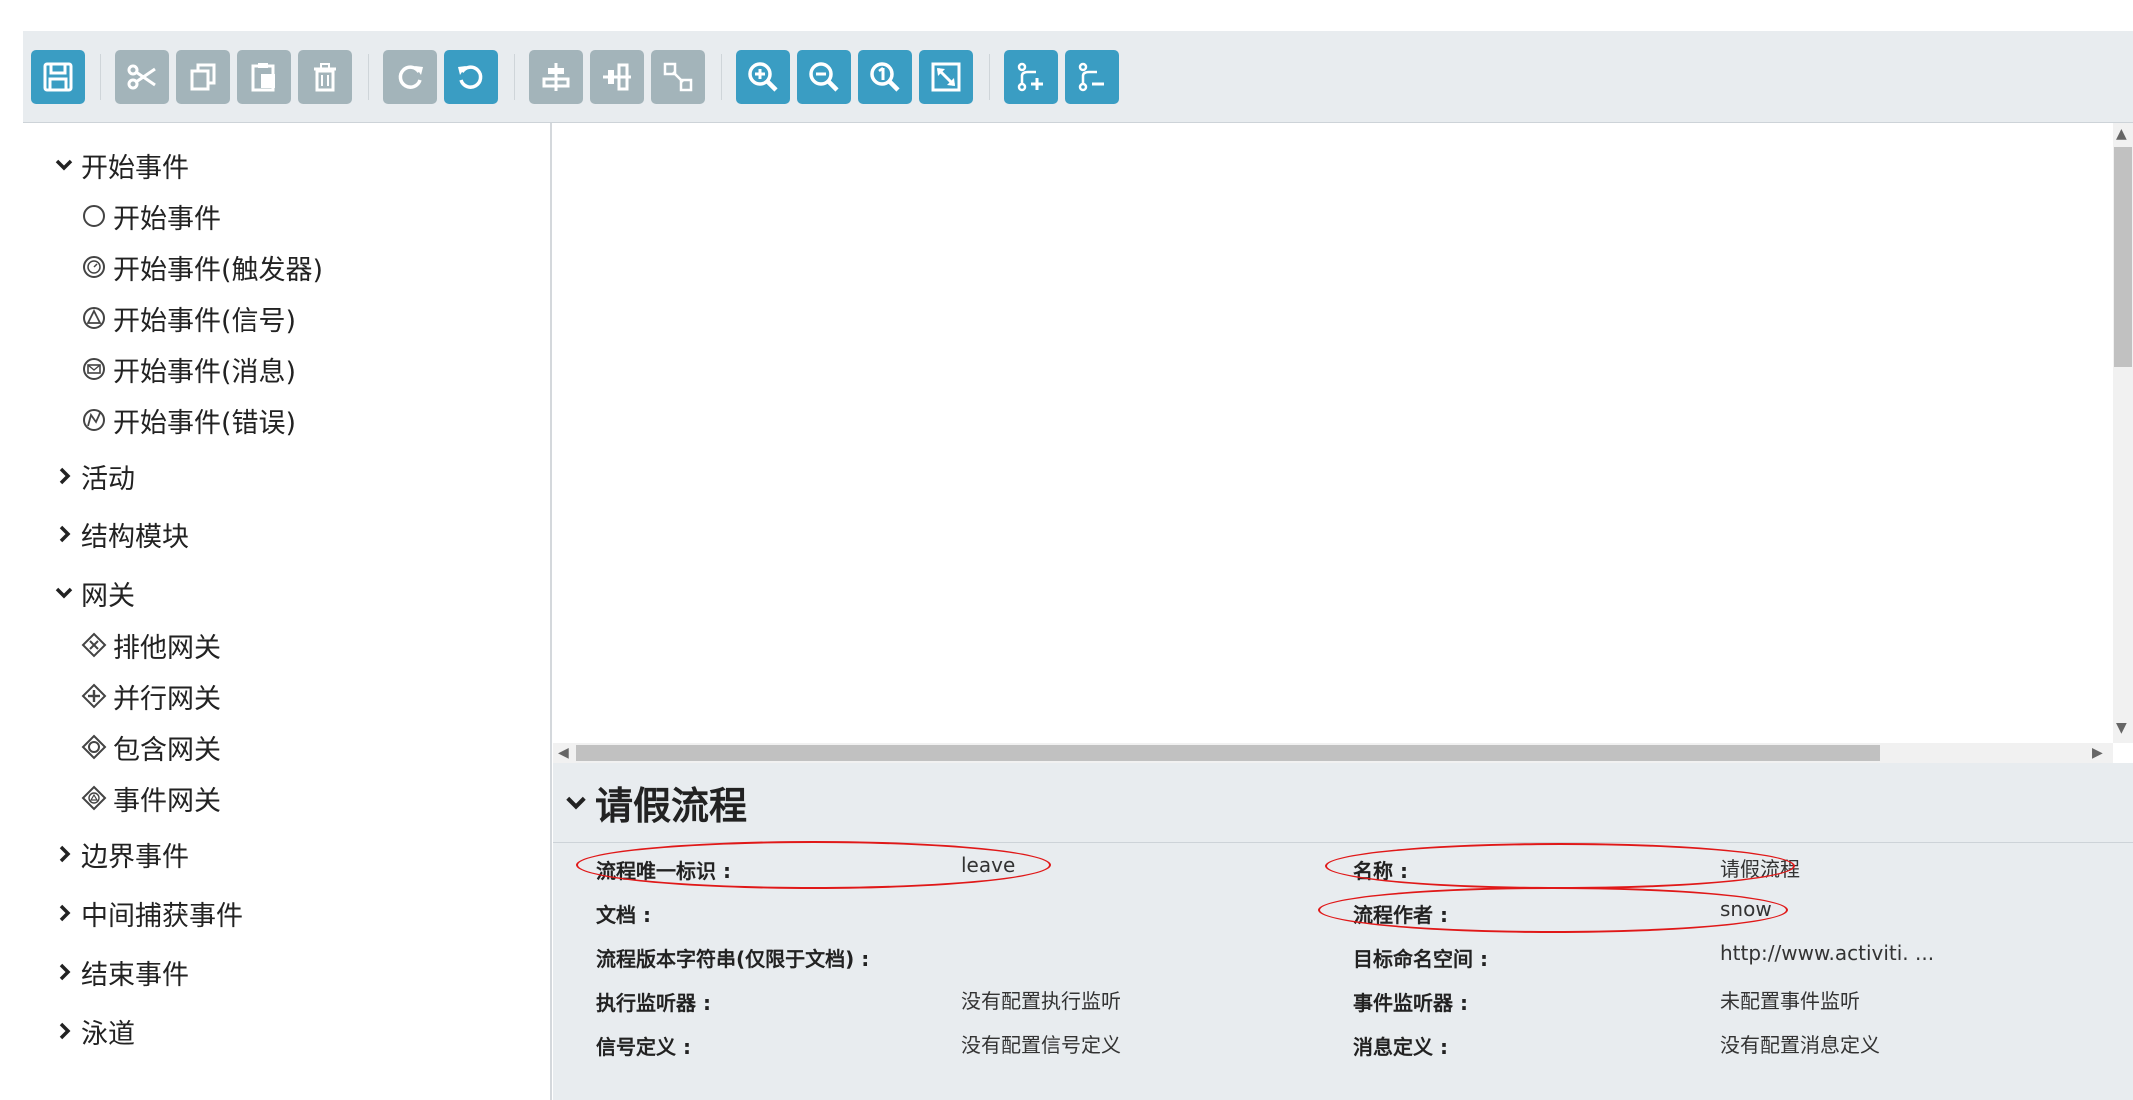 The height and width of the screenshot is (1100, 2133). I want to click on palette-item-inclusive-gateway: 包含网关, so click(151, 747).